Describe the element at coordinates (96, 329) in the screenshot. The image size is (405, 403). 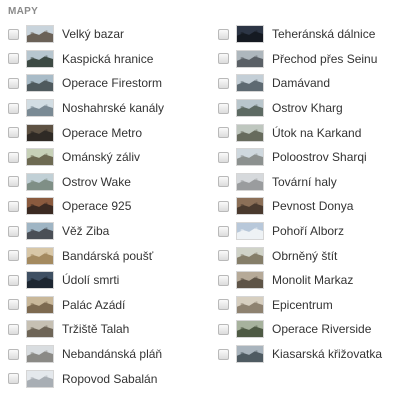
I see `map-label: Tržiště Talah` at that location.